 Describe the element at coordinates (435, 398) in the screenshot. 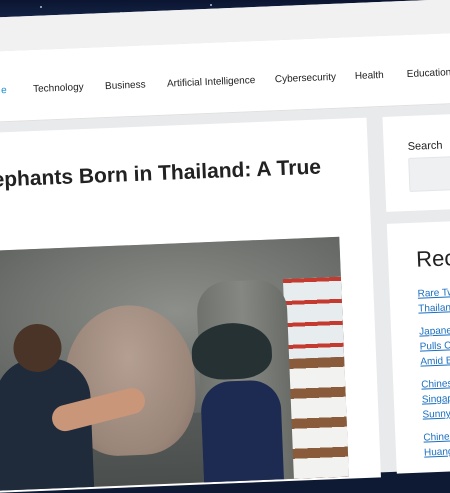

I see `recent-post-link: Chinese Singapo Sunny a` at that location.